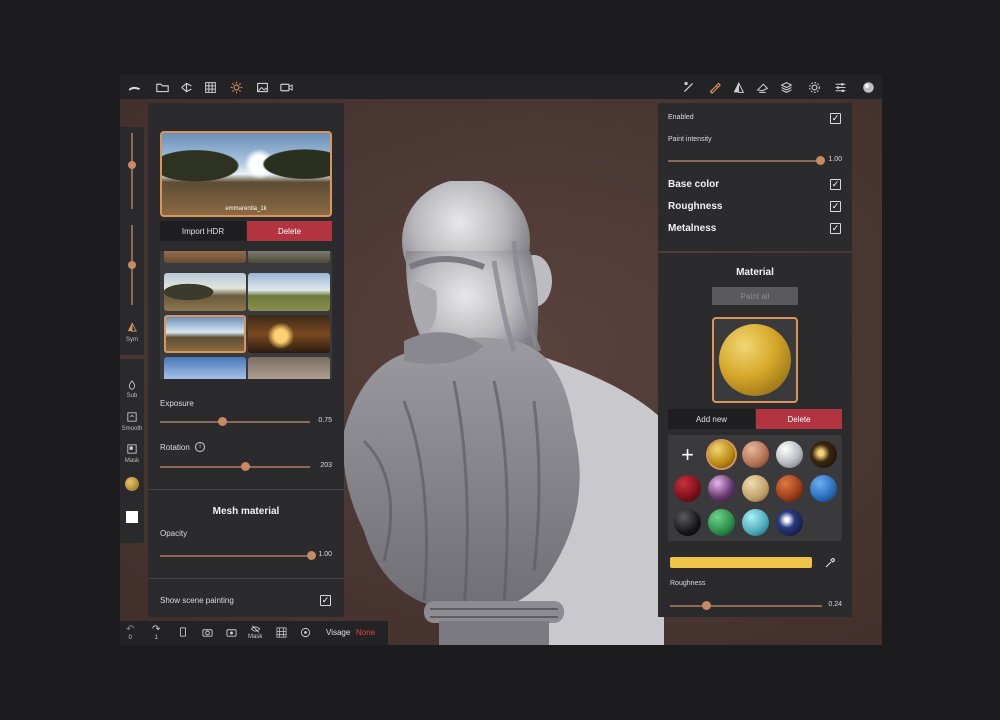 This screenshot has height=720, width=1000. What do you see at coordinates (132, 449) in the screenshot?
I see `mask-icon` at bounding box center [132, 449].